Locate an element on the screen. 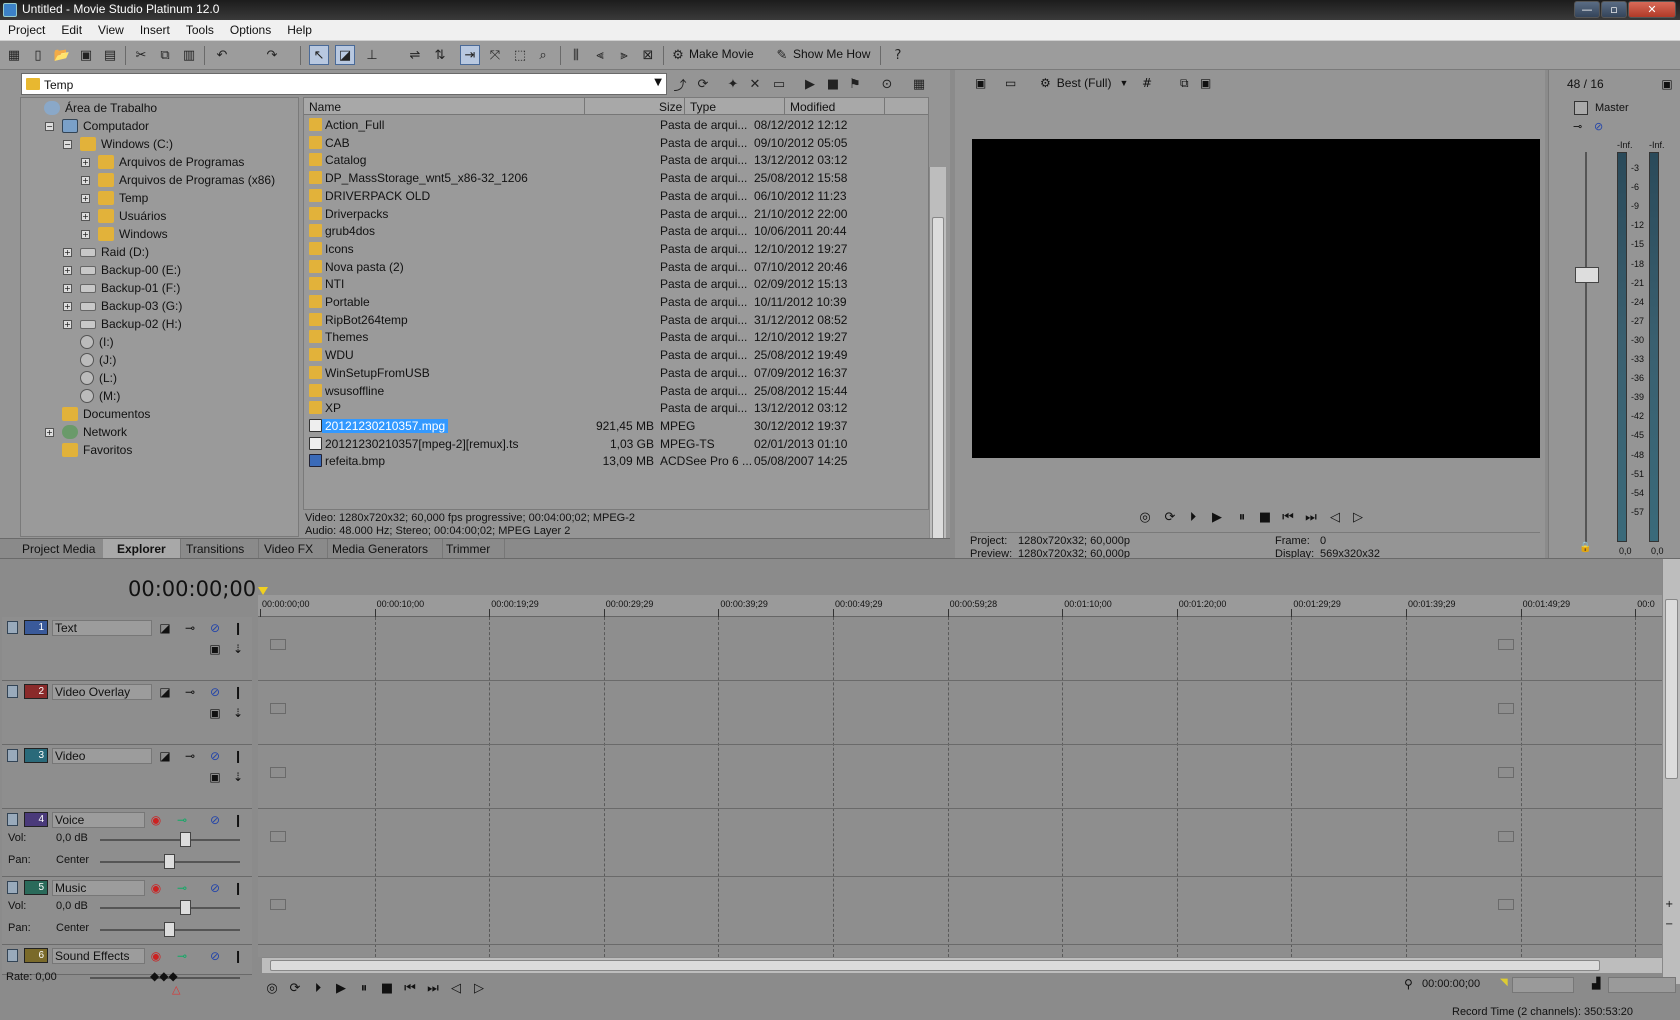  project-properties-icon: ▦ is located at coordinates (14, 55).